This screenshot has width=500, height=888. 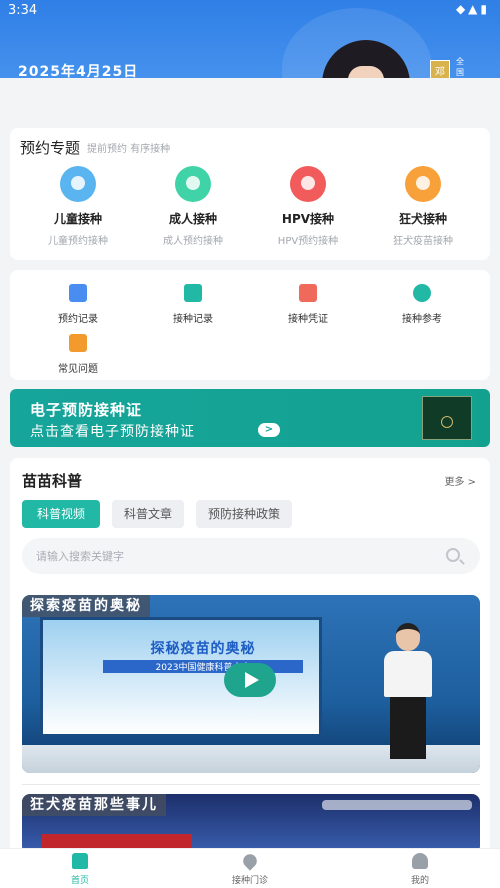 What do you see at coordinates (251, 556) in the screenshot?
I see `search-input` at bounding box center [251, 556].